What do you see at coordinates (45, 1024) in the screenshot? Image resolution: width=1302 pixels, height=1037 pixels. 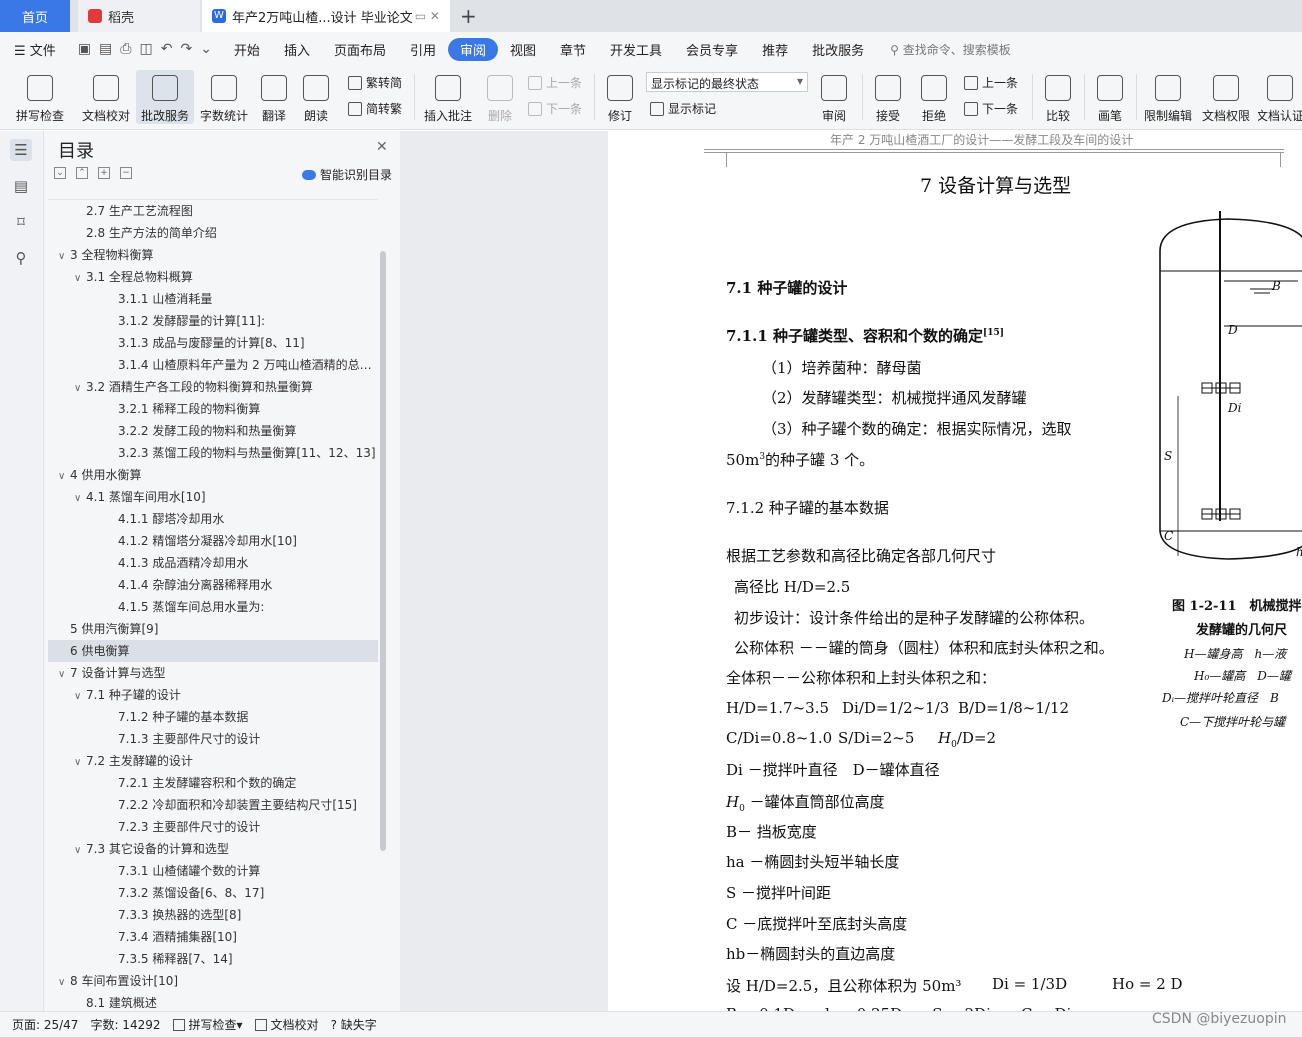 I see `page-indicator: 页面: 25/47` at bounding box center [45, 1024].